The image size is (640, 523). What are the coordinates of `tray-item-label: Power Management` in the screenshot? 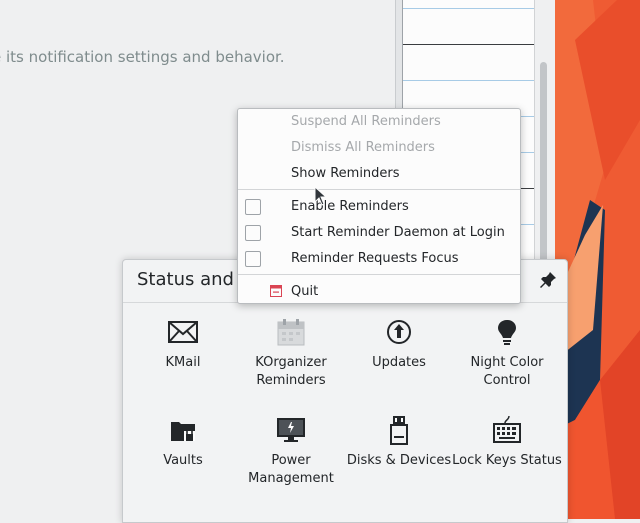 It's located at (291, 469).